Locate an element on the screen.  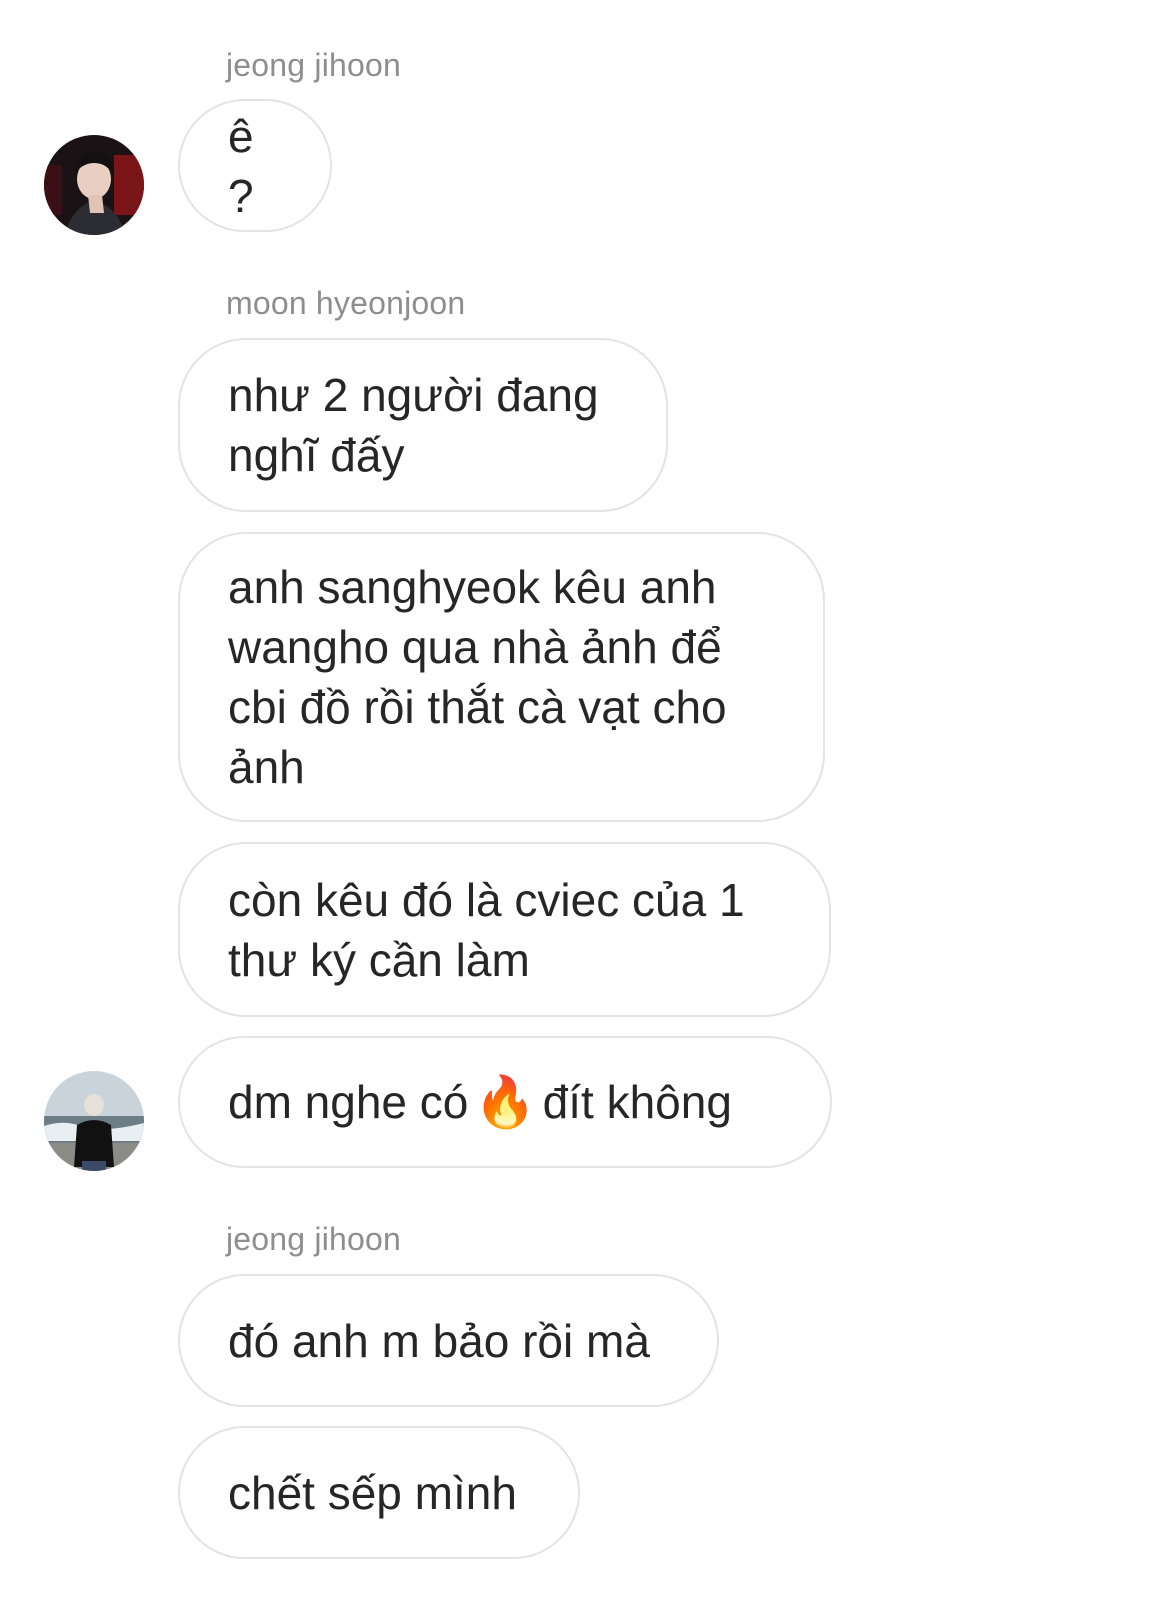
message-text: còn kêu đó là cviec của 1 thư ký cần làm is located at coordinates (486, 929).